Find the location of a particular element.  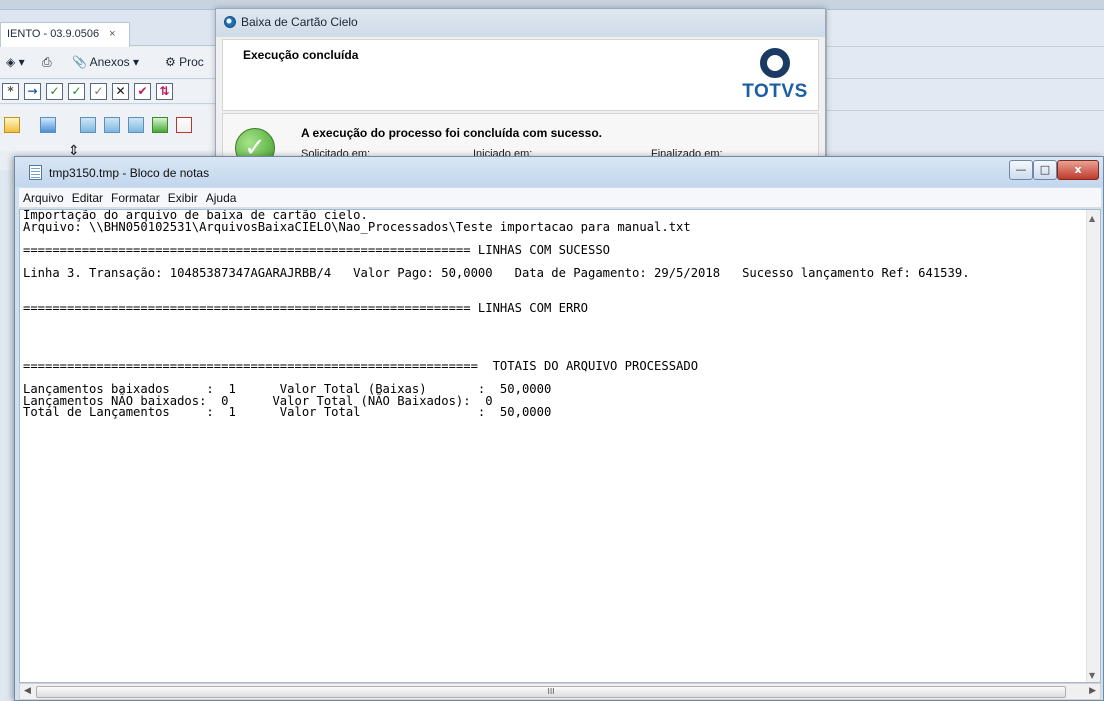

menu-formatar: Formatar is located at coordinates (135, 196).